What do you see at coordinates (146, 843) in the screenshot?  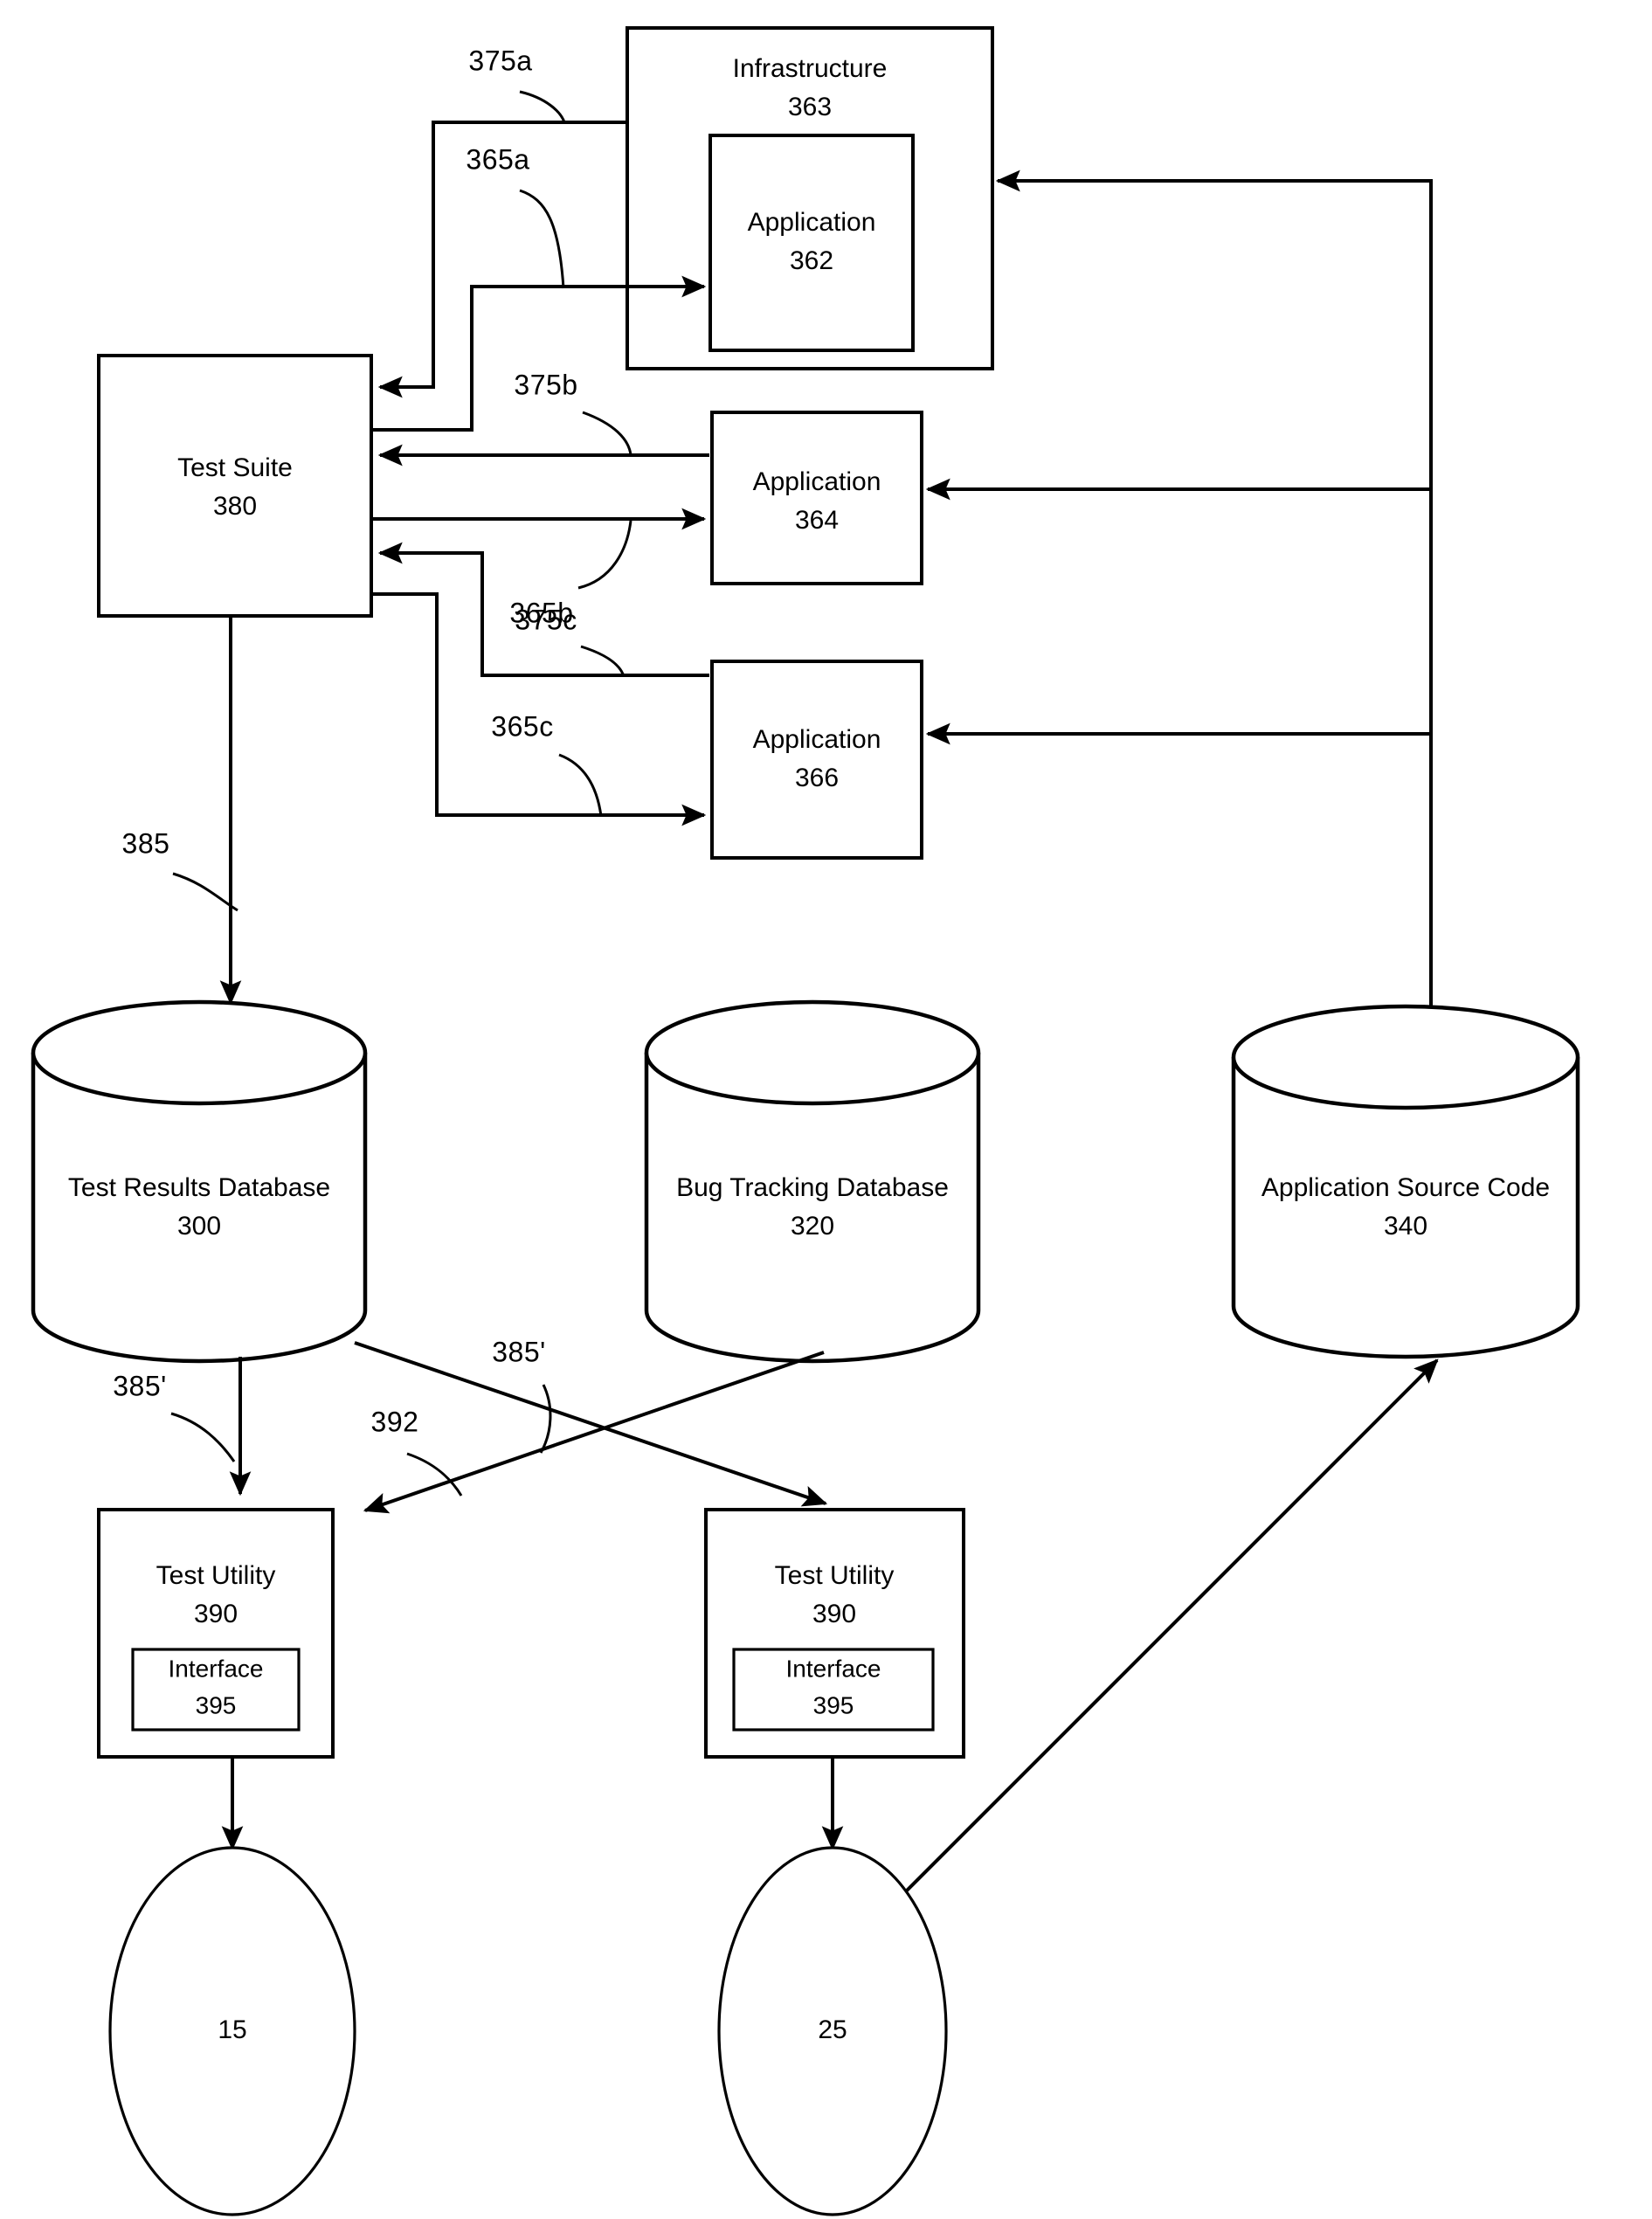 I see `connector-385-label: 385` at bounding box center [146, 843].